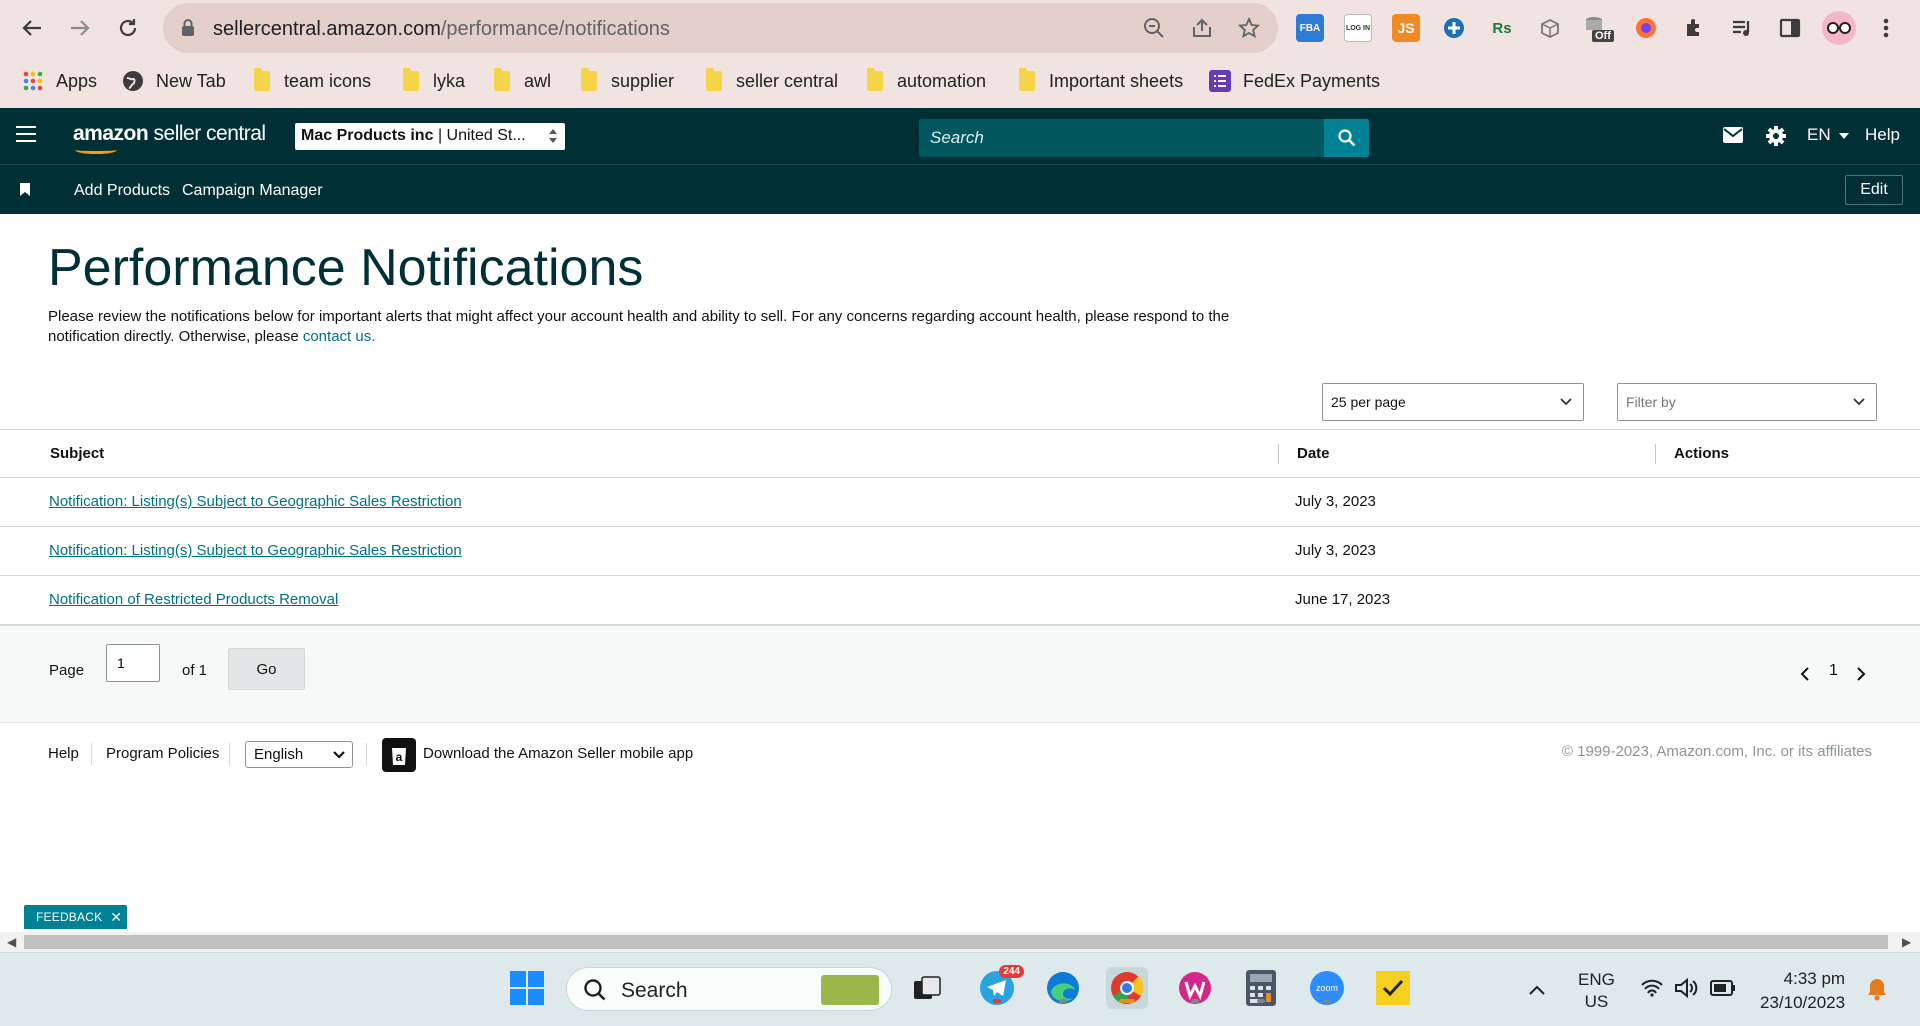 The image size is (1920, 1026). Describe the element at coordinates (25, 189) in the screenshot. I see `bookmark-icon` at that location.